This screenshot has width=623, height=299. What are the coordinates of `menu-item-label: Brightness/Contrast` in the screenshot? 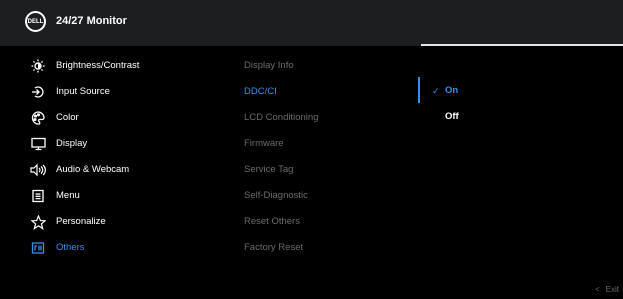 It's located at (98, 65).